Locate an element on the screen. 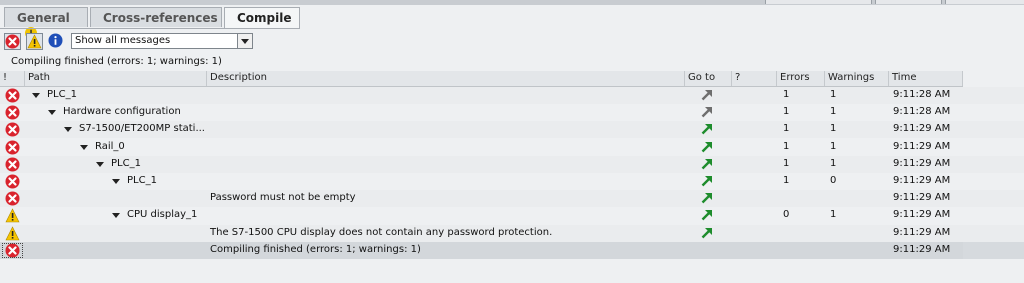 The width and height of the screenshot is (1024, 283). table-row: Hardware configuration 1 1 9:11:28 AM is located at coordinates (512, 112).